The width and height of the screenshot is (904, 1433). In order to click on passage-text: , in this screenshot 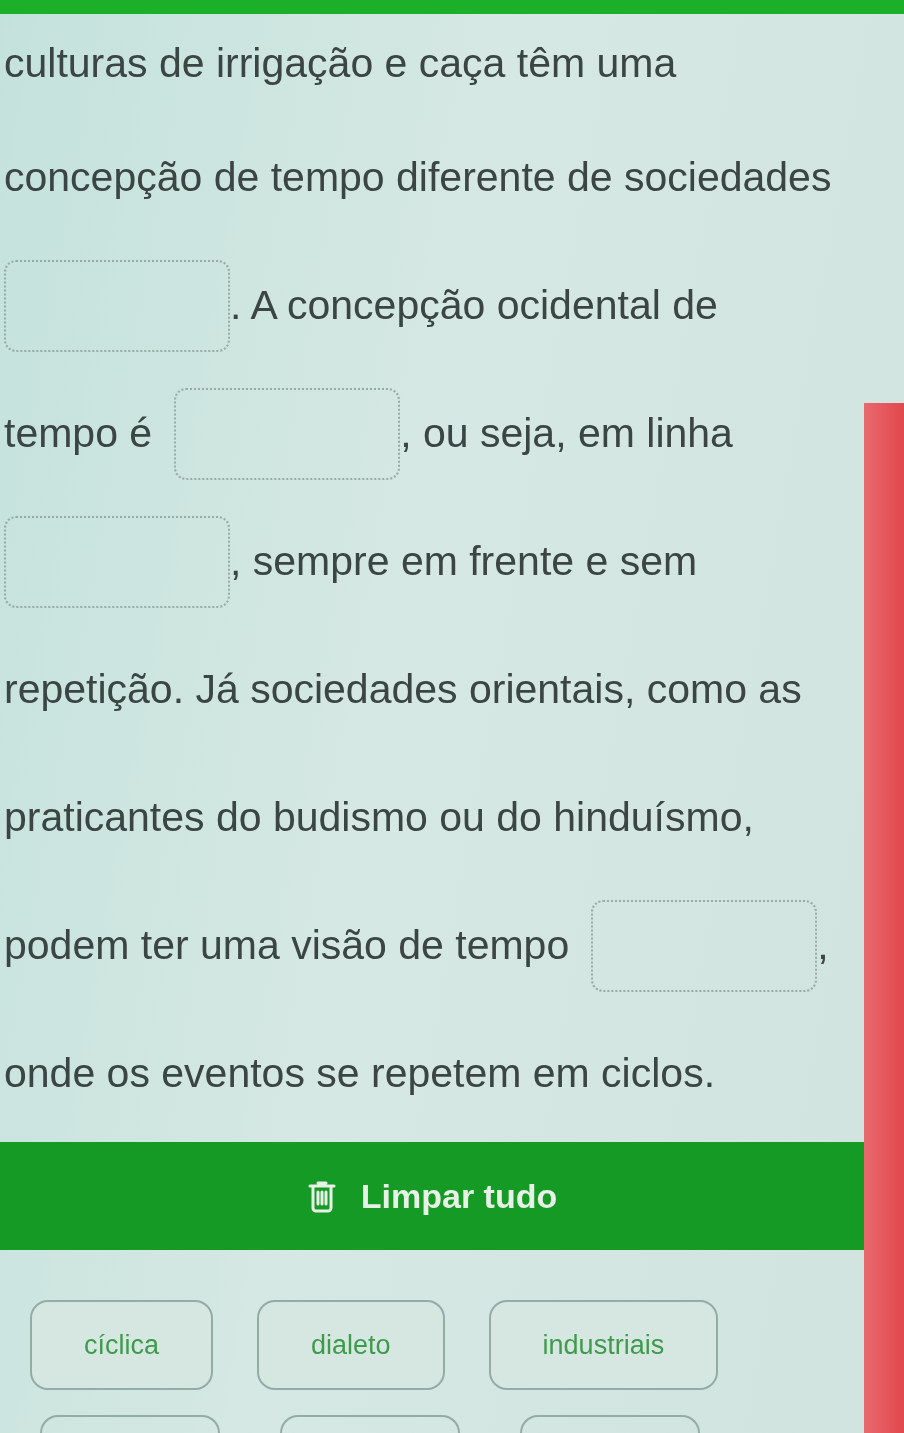, I will do `click(823, 946)`.